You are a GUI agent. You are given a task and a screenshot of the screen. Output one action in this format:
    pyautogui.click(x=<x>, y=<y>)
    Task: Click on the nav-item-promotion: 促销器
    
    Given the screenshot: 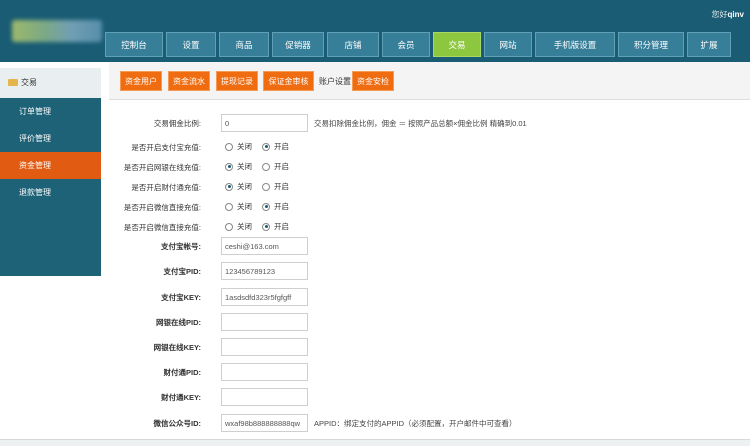 What is the action you would take?
    pyautogui.click(x=298, y=44)
    